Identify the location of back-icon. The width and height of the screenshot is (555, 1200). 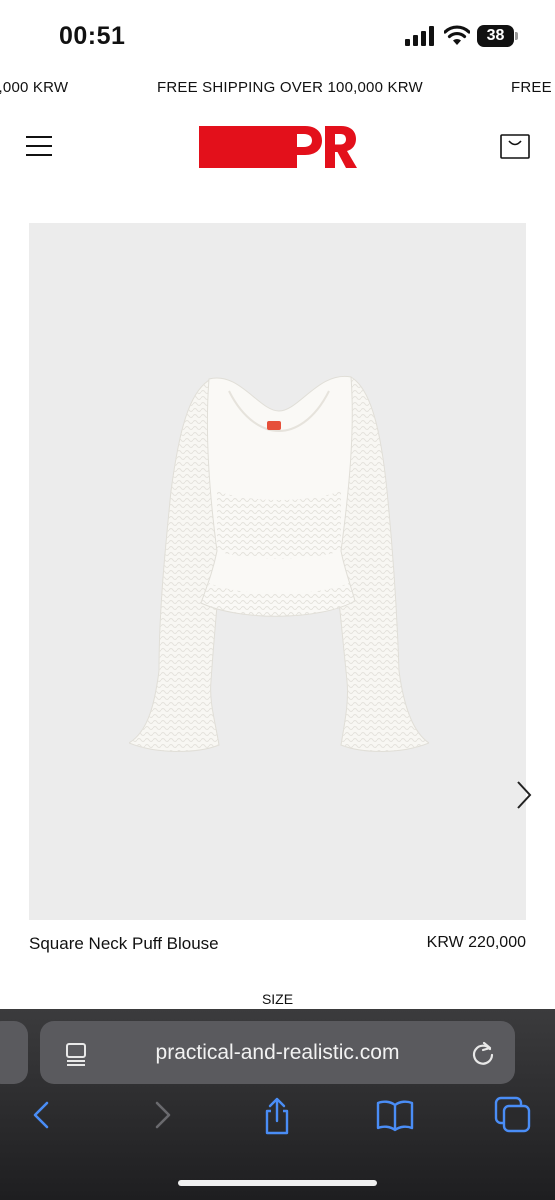
(42, 1115).